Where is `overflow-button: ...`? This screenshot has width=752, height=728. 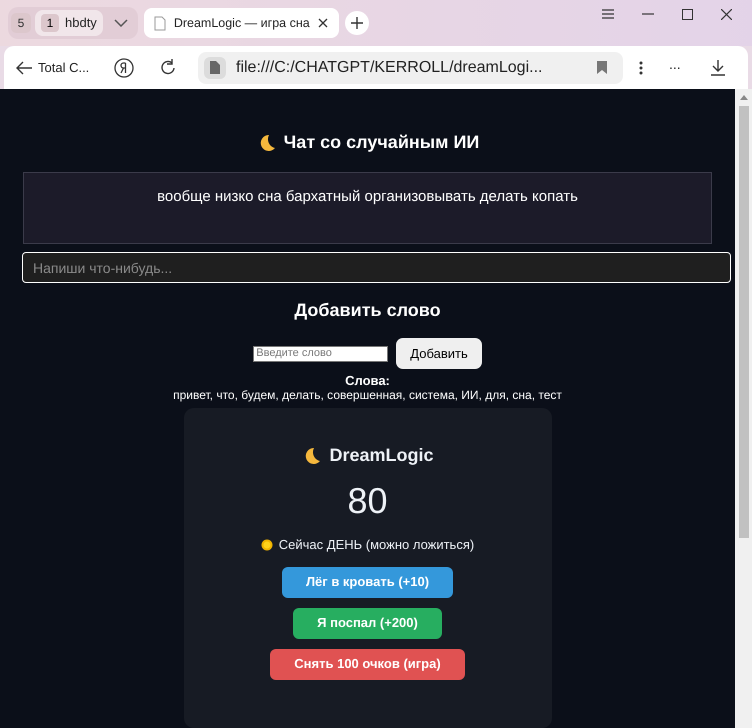
overflow-button: ... is located at coordinates (675, 67).